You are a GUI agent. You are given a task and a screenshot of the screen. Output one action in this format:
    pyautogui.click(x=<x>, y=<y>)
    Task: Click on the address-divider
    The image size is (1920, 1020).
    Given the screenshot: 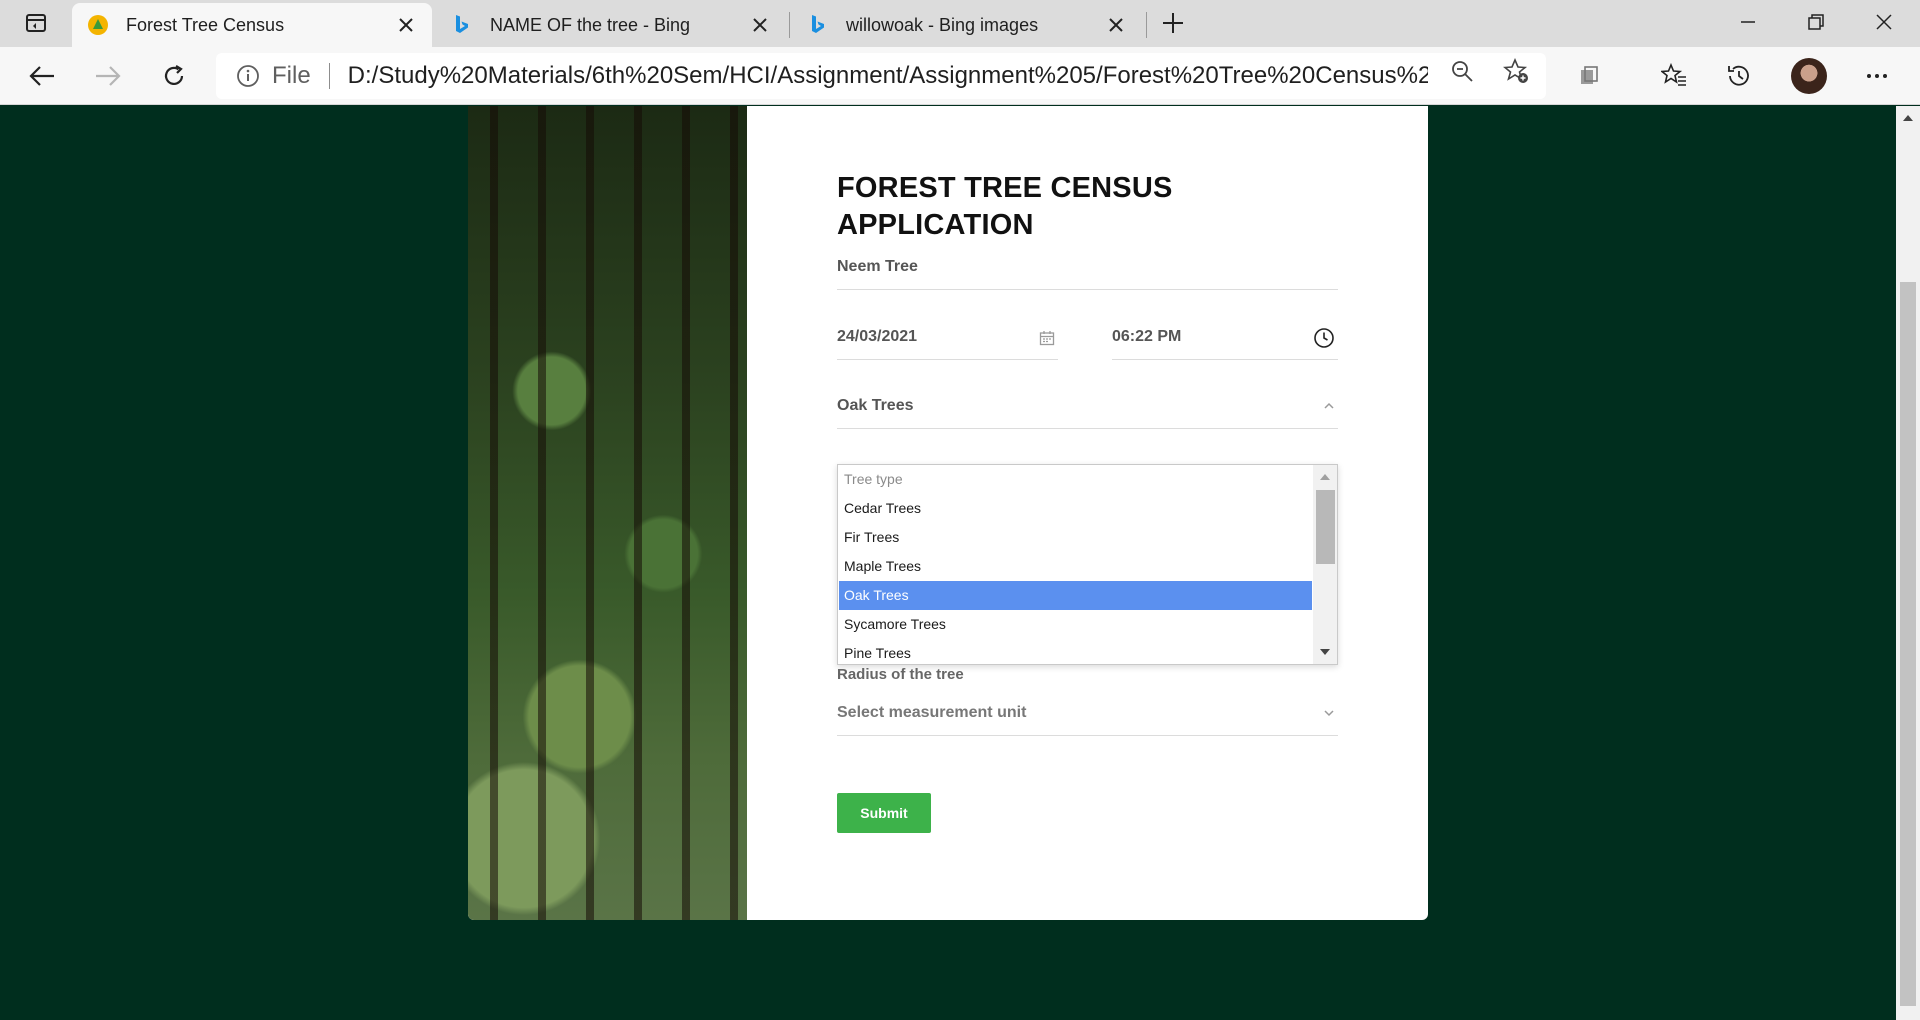 What is the action you would take?
    pyautogui.click(x=329, y=76)
    